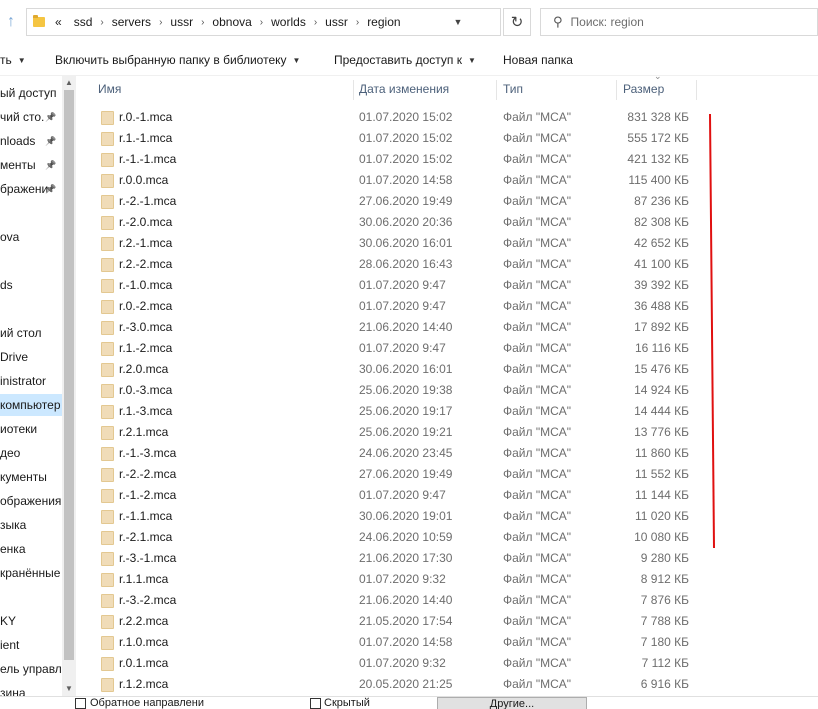  Describe the element at coordinates (288, 22) in the screenshot. I see `breadcrumb-item: worlds` at that location.